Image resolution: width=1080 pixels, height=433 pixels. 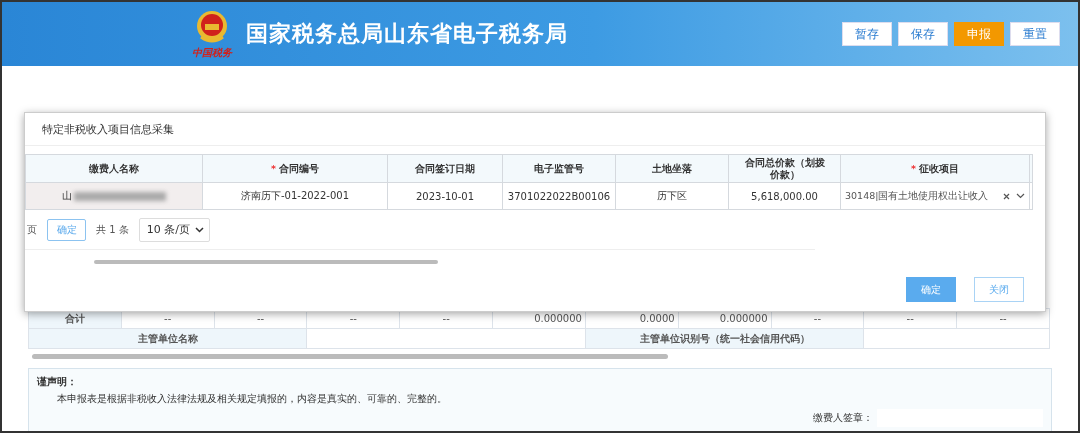 I want to click on column-header: 土地坐落, so click(x=672, y=168).